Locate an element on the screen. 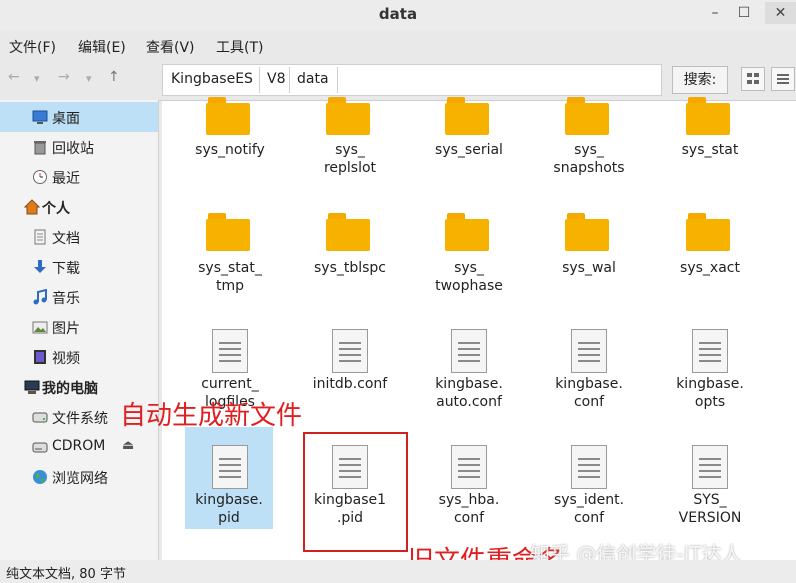 This screenshot has width=796, height=583. music-icon is located at coordinates (40, 296).